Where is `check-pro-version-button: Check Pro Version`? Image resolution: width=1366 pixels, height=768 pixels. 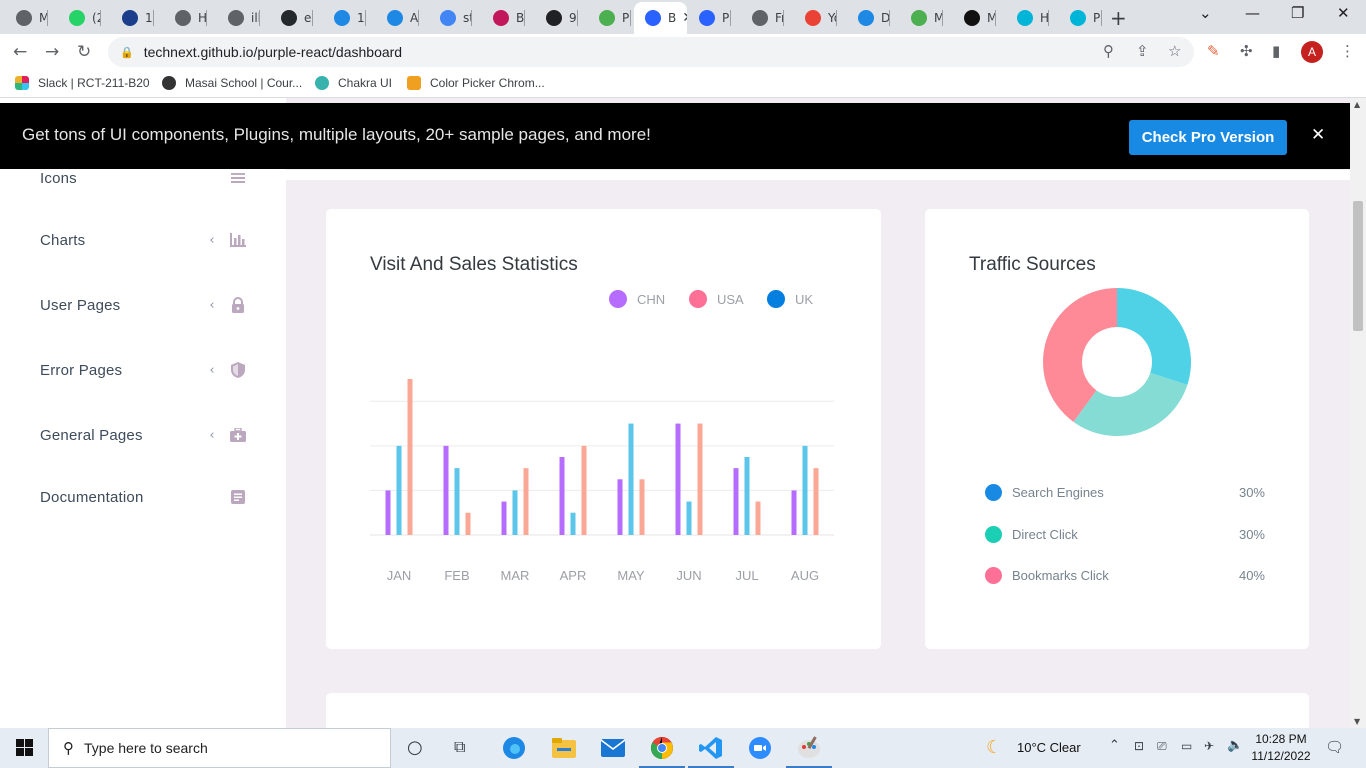 check-pro-version-button: Check Pro Version is located at coordinates (1208, 137).